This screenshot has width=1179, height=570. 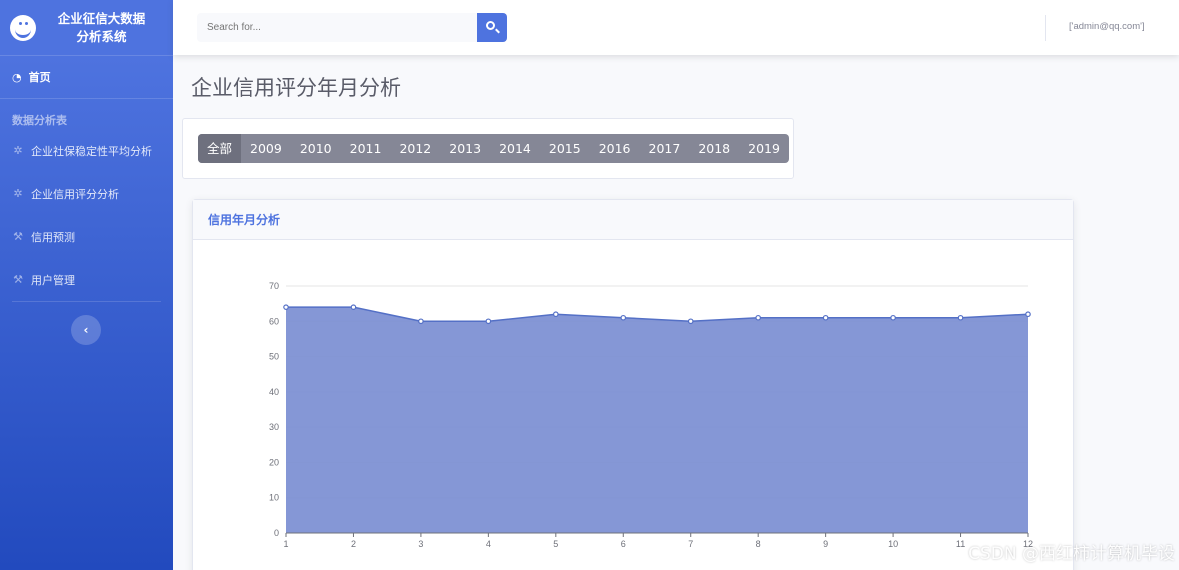 I want to click on brand-title: 企业征信大数据 分析系统, so click(x=104, y=28).